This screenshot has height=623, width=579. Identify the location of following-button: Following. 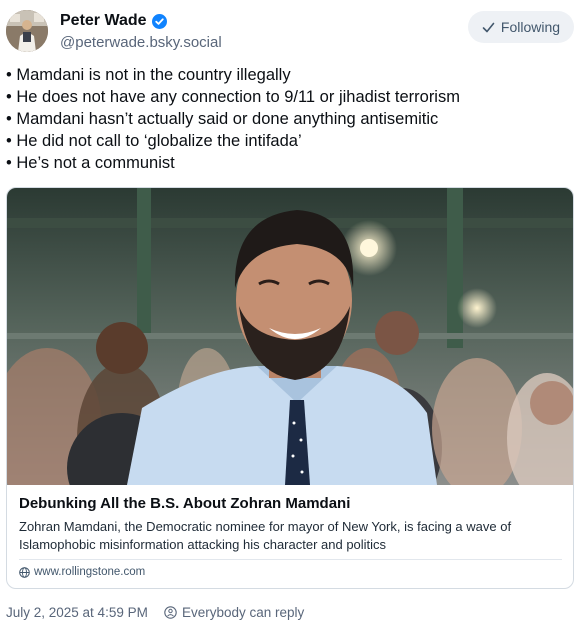
(521, 27).